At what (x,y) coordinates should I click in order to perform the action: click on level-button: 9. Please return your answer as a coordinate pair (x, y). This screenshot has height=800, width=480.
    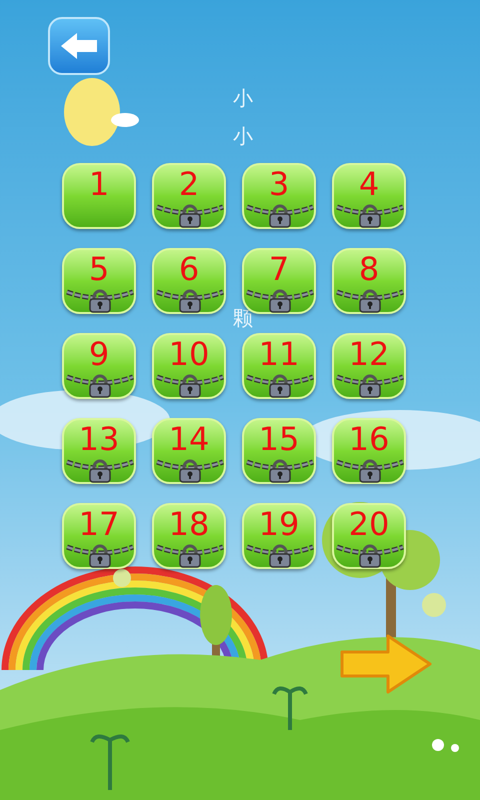
    Looking at the image, I should click on (99, 366).